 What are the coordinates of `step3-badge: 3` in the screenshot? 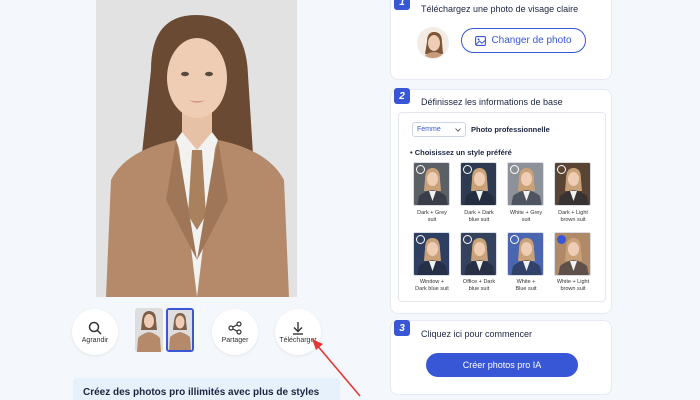 It's located at (402, 328).